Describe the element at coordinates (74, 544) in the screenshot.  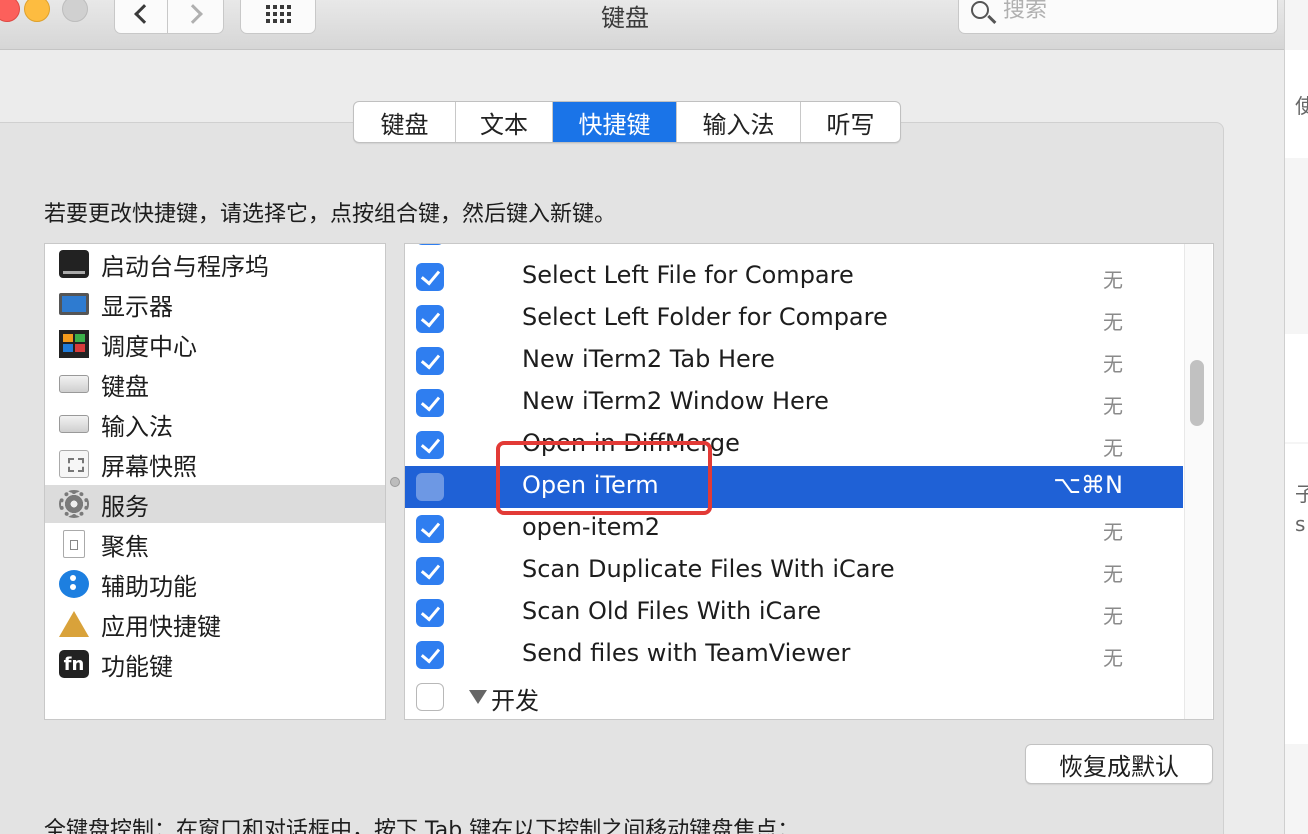
I see `spotlight-icon` at that location.